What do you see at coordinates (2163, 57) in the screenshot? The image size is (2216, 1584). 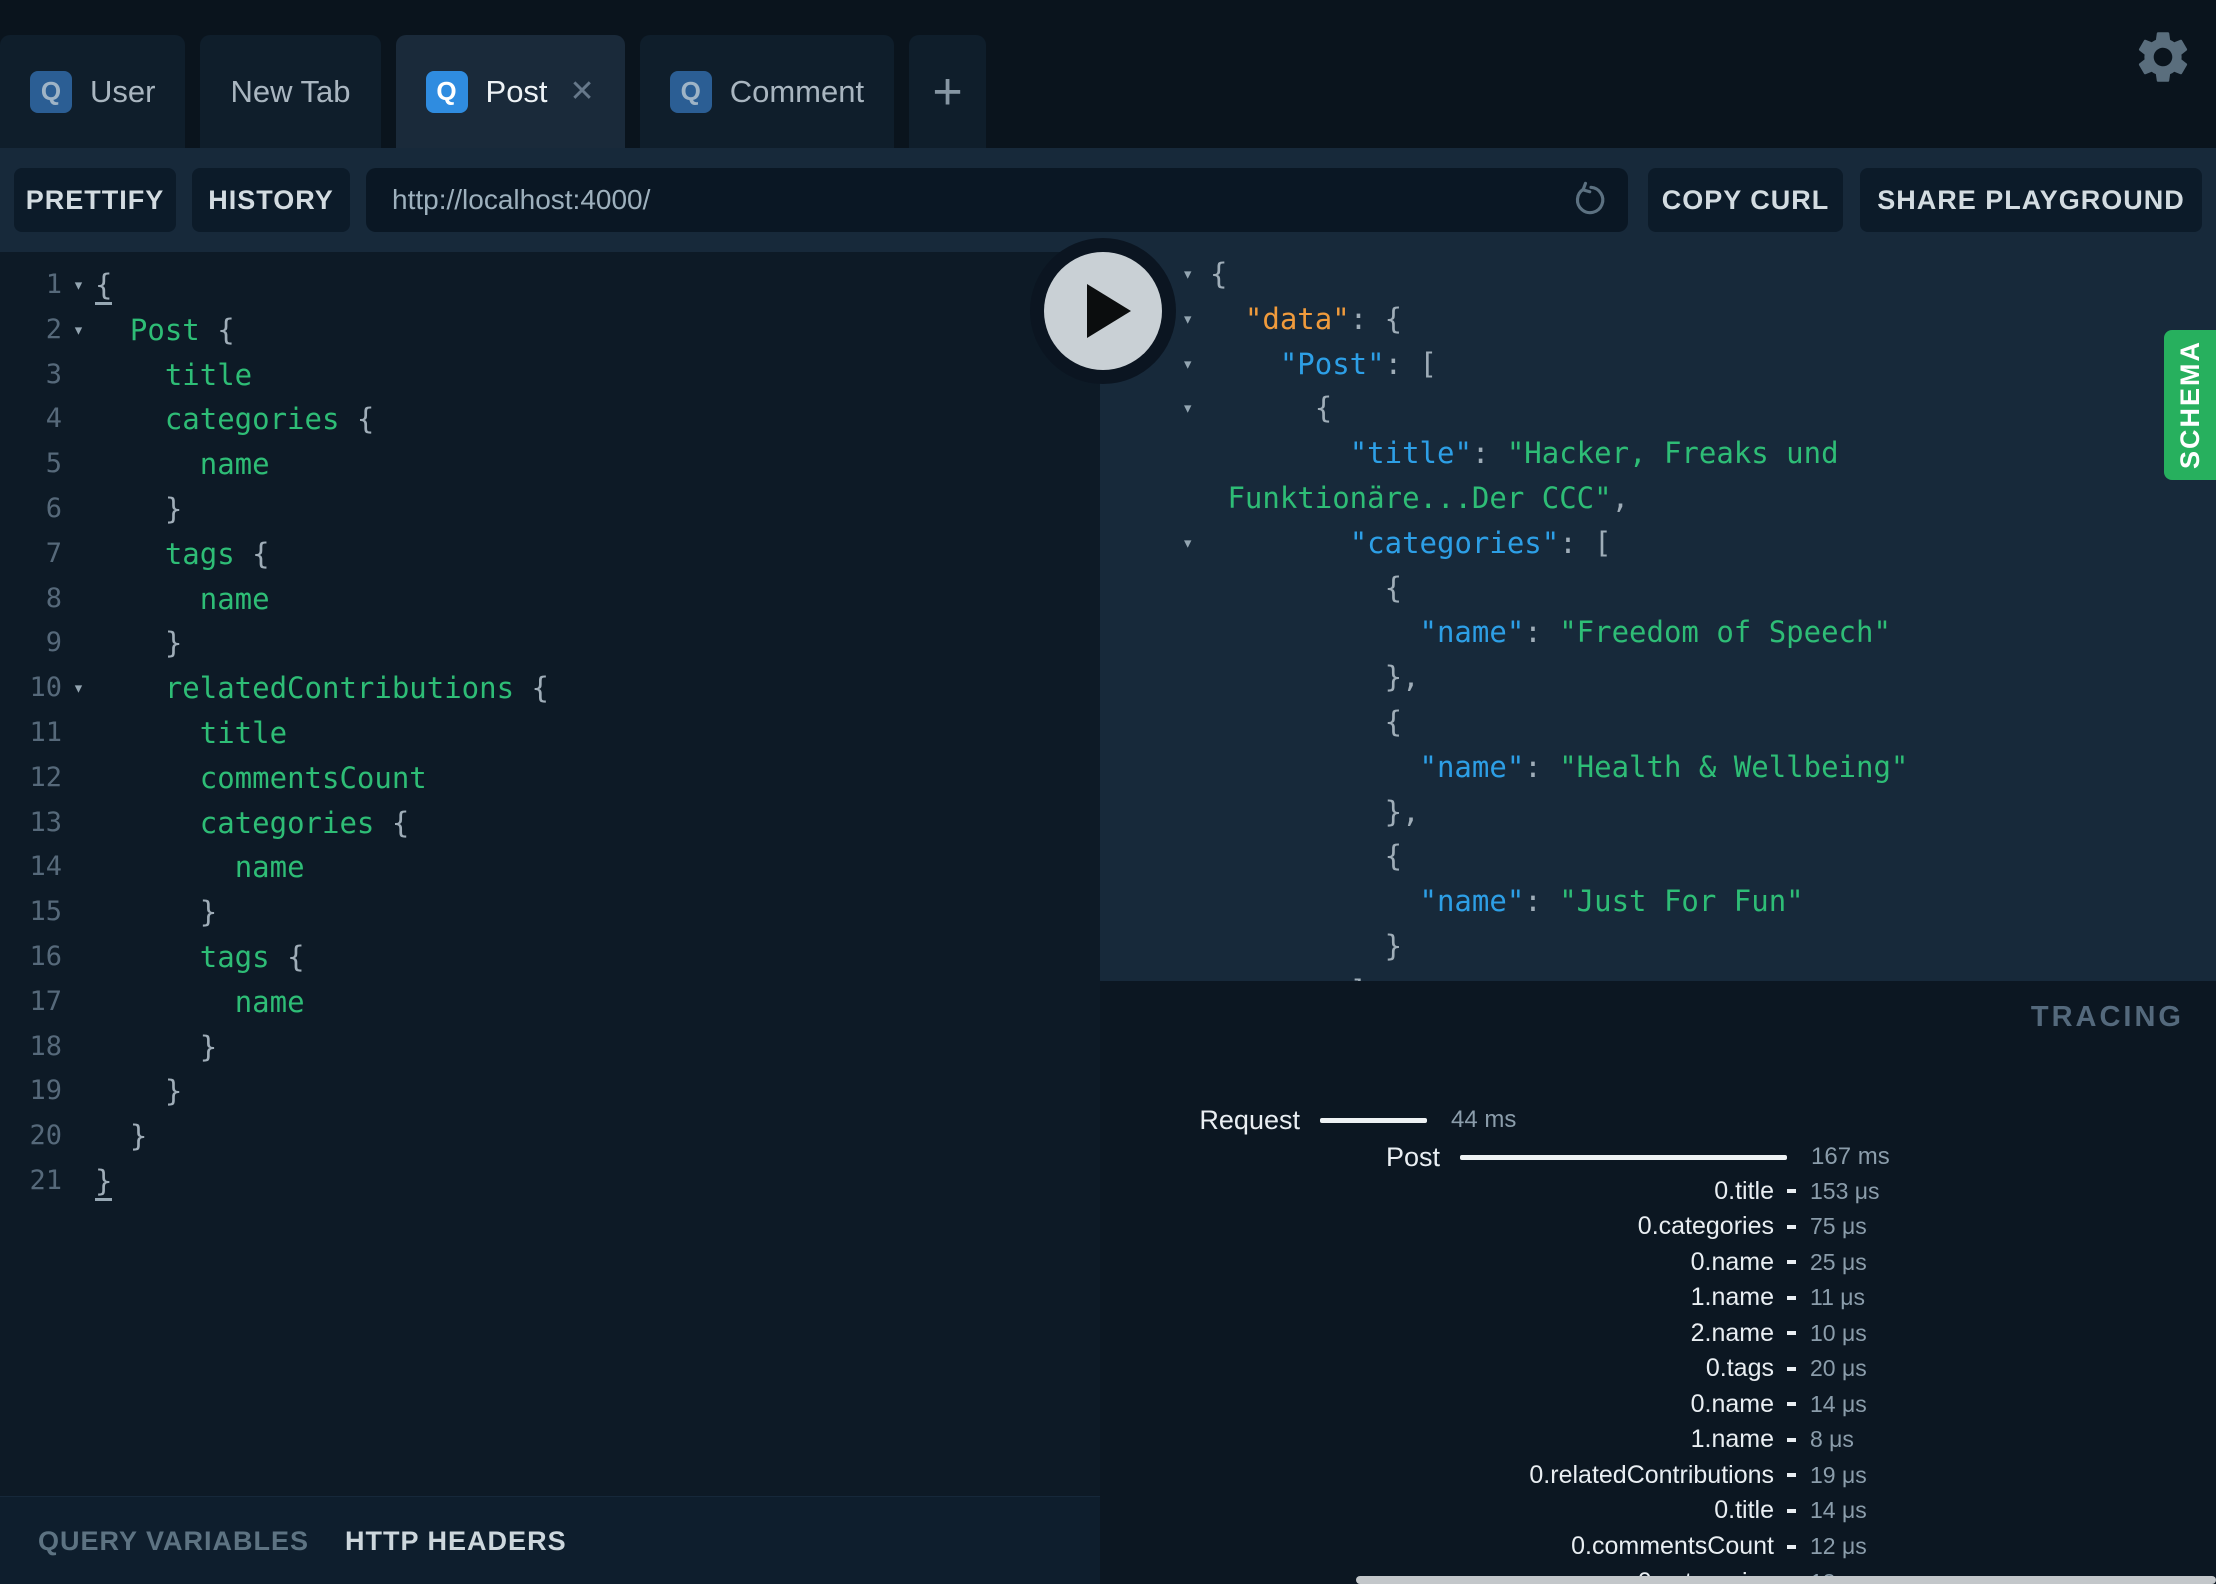 I see `settings-gear-icon` at bounding box center [2163, 57].